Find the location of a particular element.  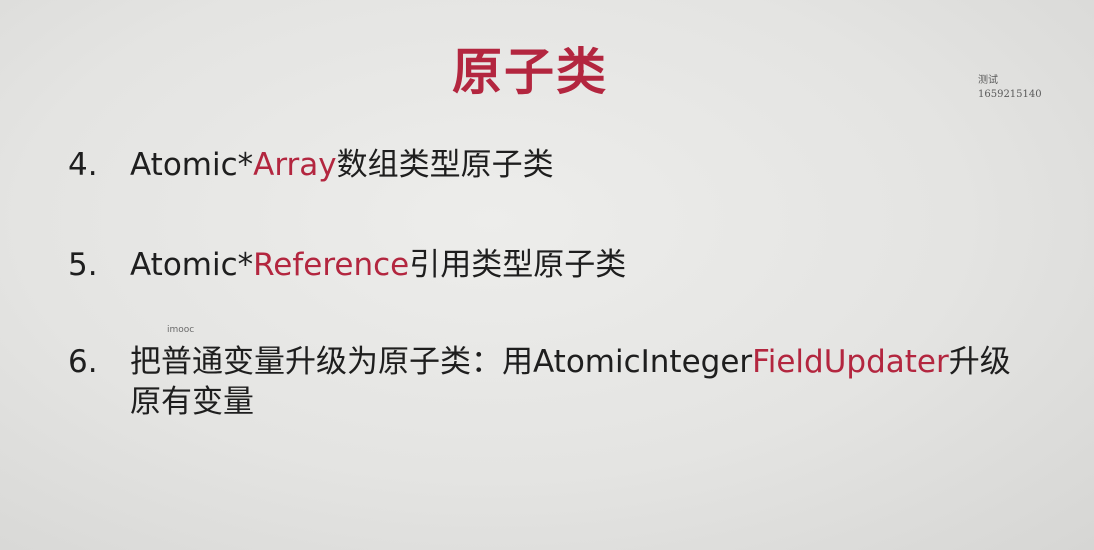

item-highlight: FieldUpdater is located at coordinates (850, 362).